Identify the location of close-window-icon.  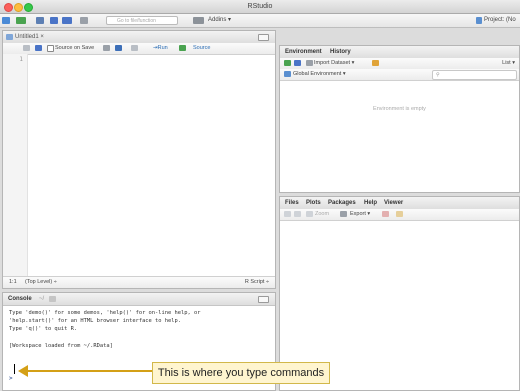
(8, 7).